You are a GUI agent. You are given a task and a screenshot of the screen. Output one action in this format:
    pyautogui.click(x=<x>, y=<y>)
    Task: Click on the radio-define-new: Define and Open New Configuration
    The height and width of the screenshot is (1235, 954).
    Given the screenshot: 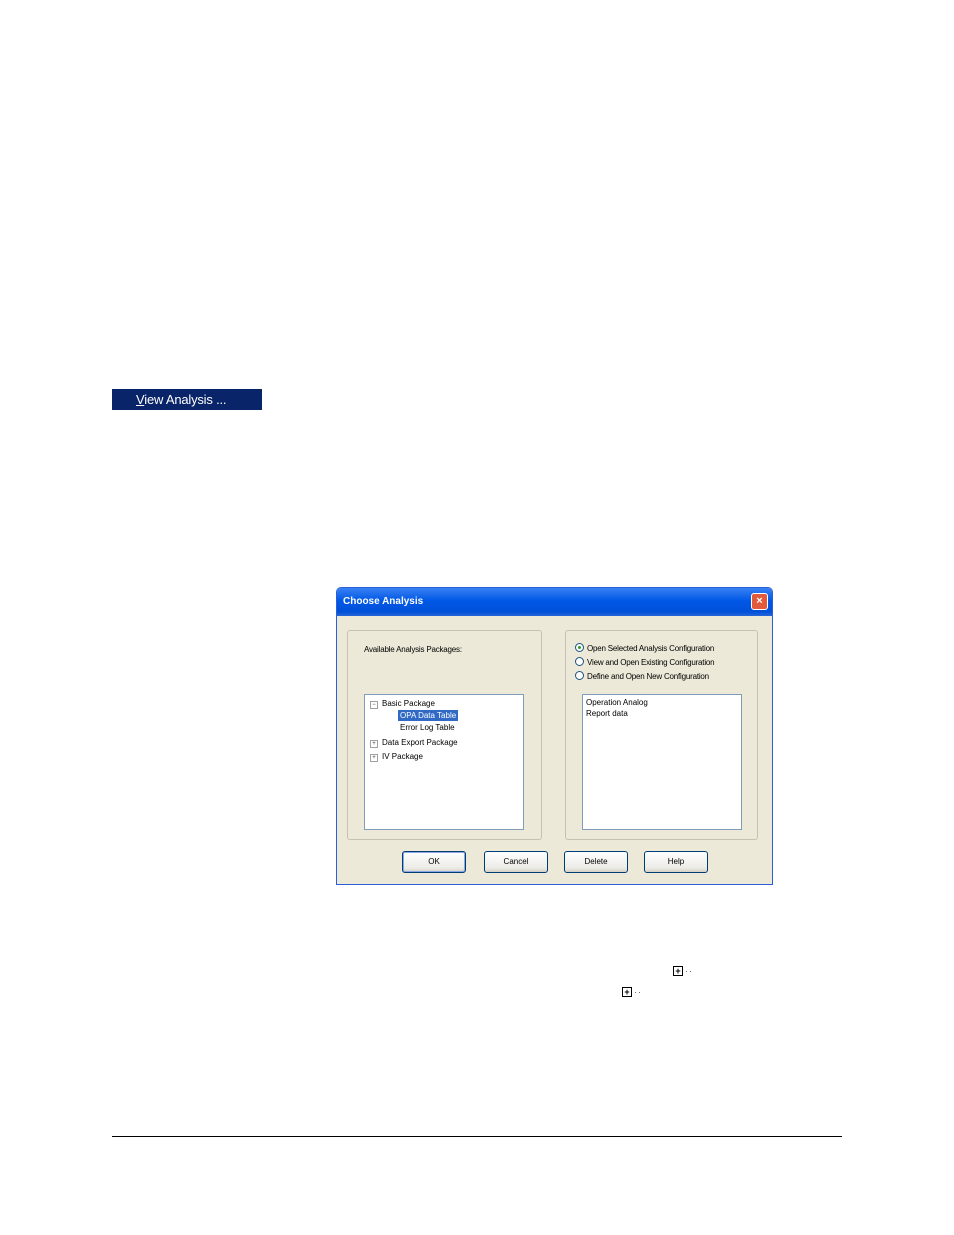 What is the action you would take?
    pyautogui.click(x=642, y=677)
    